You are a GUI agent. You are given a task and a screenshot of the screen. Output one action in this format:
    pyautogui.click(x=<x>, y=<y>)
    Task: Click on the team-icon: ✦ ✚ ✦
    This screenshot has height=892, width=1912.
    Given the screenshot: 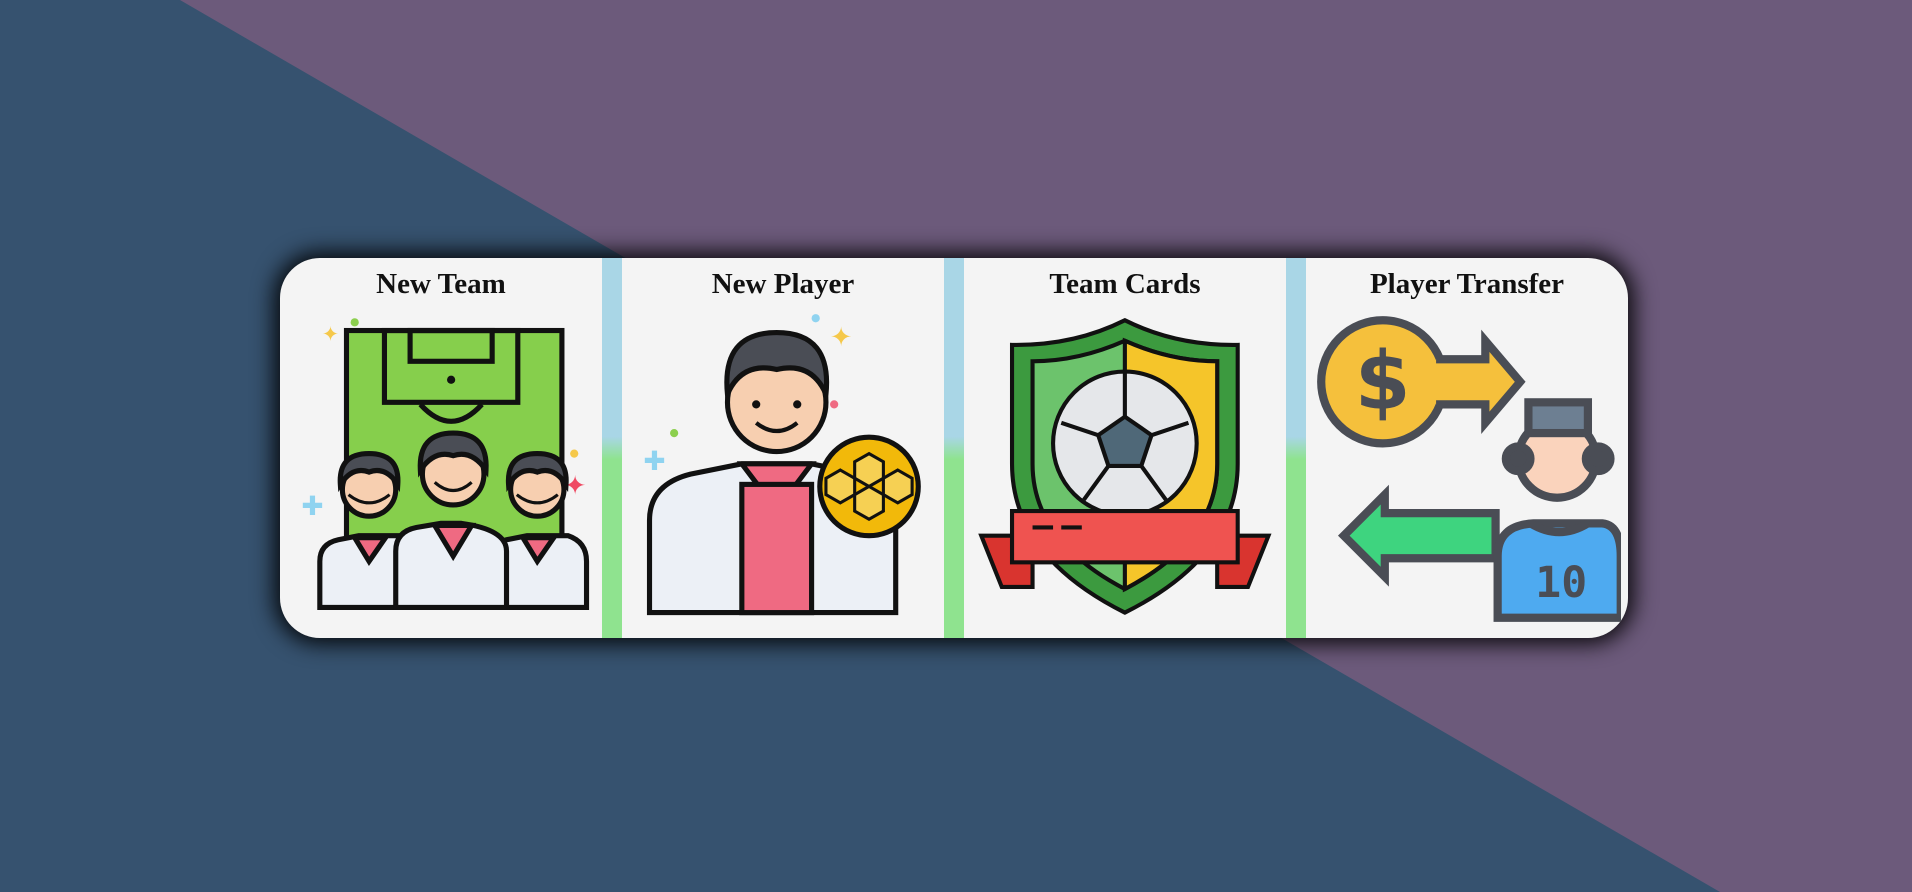 What is the action you would take?
    pyautogui.click(x=445, y=464)
    